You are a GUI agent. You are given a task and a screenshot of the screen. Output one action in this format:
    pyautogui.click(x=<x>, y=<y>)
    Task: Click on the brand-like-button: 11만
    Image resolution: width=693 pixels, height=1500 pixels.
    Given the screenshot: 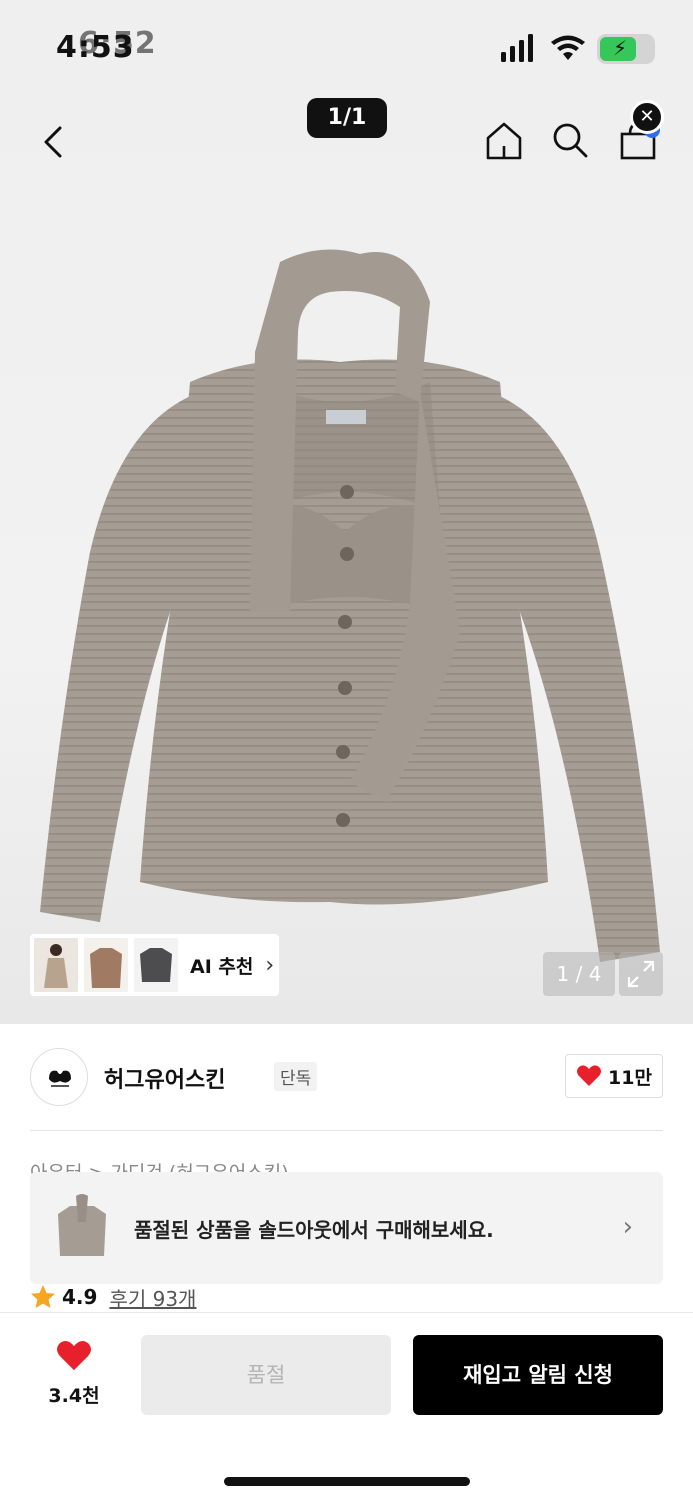 What is the action you would take?
    pyautogui.click(x=614, y=1076)
    